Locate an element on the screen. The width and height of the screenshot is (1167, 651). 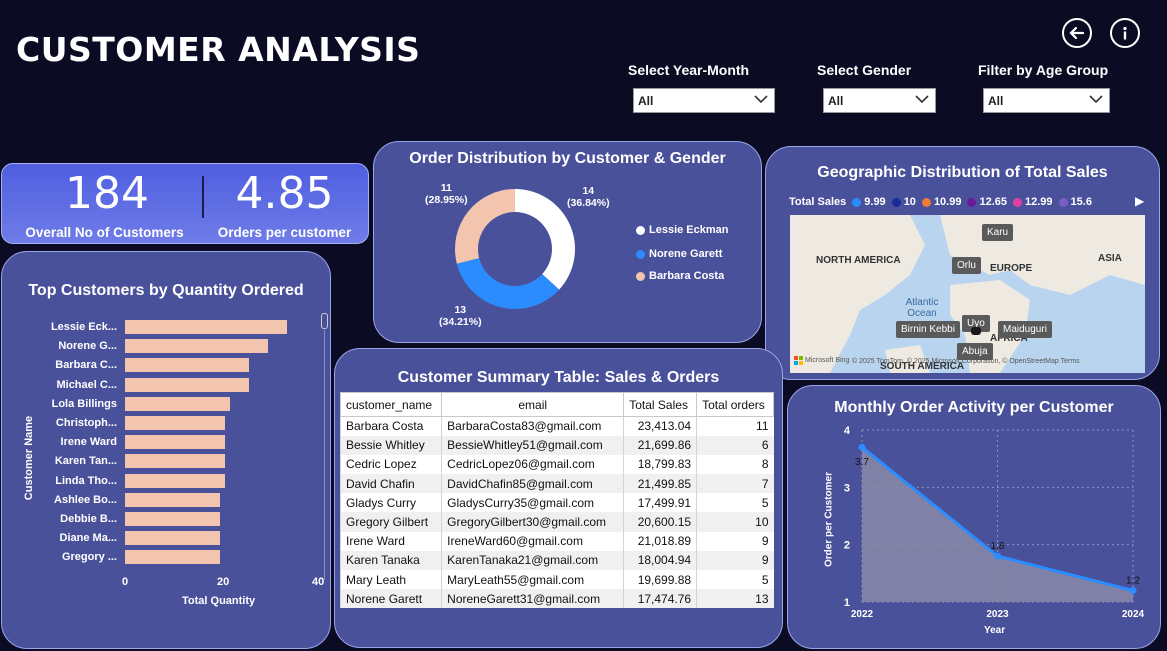
cell-total-sales: 21,018.89 is located at coordinates (660, 541).